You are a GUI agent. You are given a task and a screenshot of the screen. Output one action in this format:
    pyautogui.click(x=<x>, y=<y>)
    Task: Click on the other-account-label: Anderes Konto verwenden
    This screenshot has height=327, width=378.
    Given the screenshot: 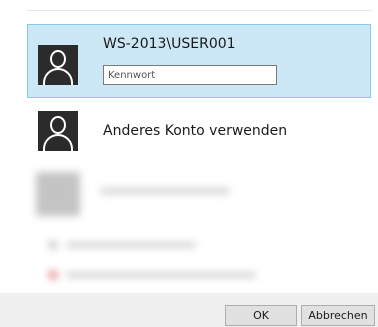 What is the action you would take?
    pyautogui.click(x=195, y=131)
    